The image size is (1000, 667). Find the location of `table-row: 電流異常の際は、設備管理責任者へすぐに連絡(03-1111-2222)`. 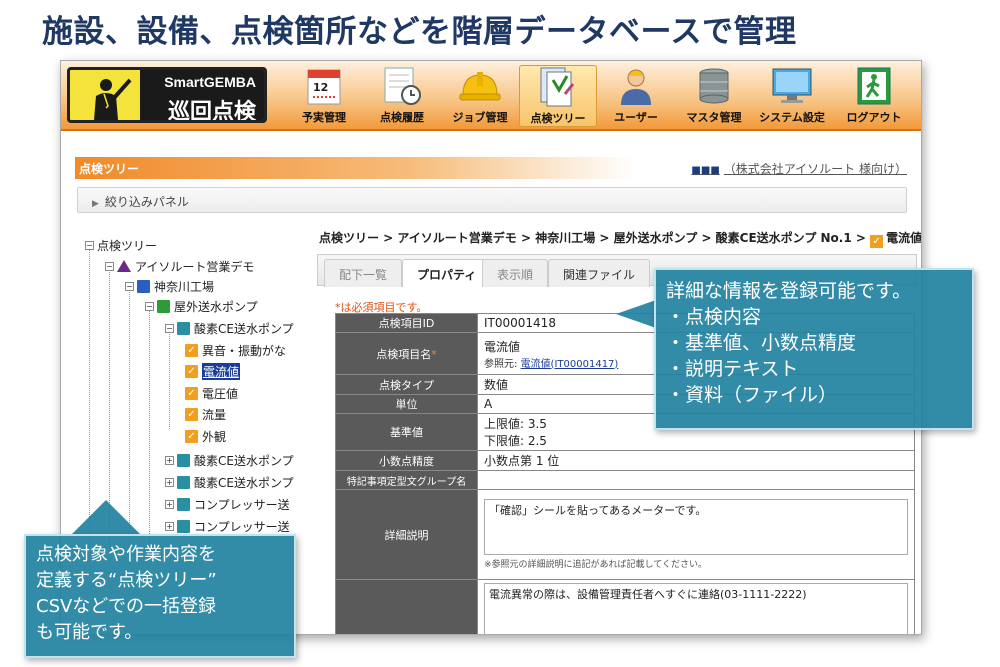

table-row: 電流異常の際は、設備管理責任者へすぐに連絡(03-1111-2222) is located at coordinates (625, 606).